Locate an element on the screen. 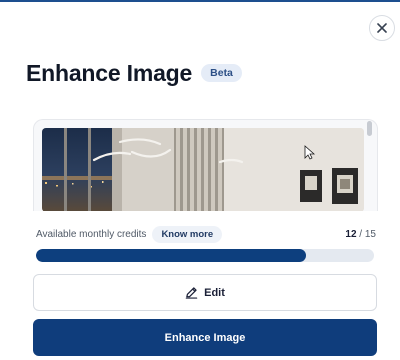 Image resolution: width=400 pixels, height=360 pixels. edit-label: Edit is located at coordinates (214, 292).